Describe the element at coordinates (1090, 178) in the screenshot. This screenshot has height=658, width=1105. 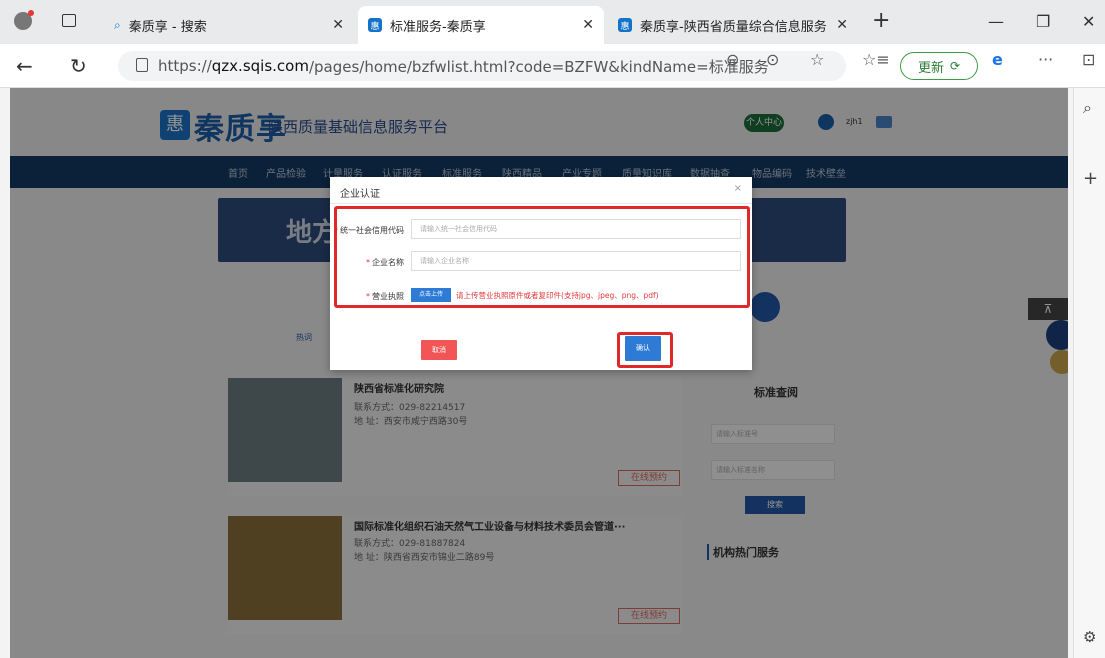
I see `add-icon: +` at that location.